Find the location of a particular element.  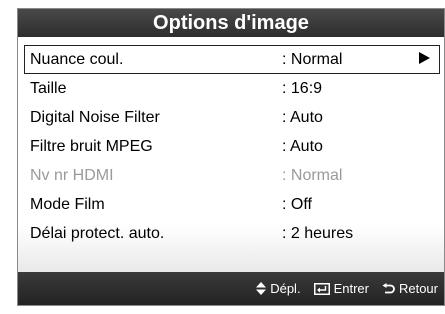

footer-hints: Dépl. Entrer Retour is located at coordinates (340, 288).